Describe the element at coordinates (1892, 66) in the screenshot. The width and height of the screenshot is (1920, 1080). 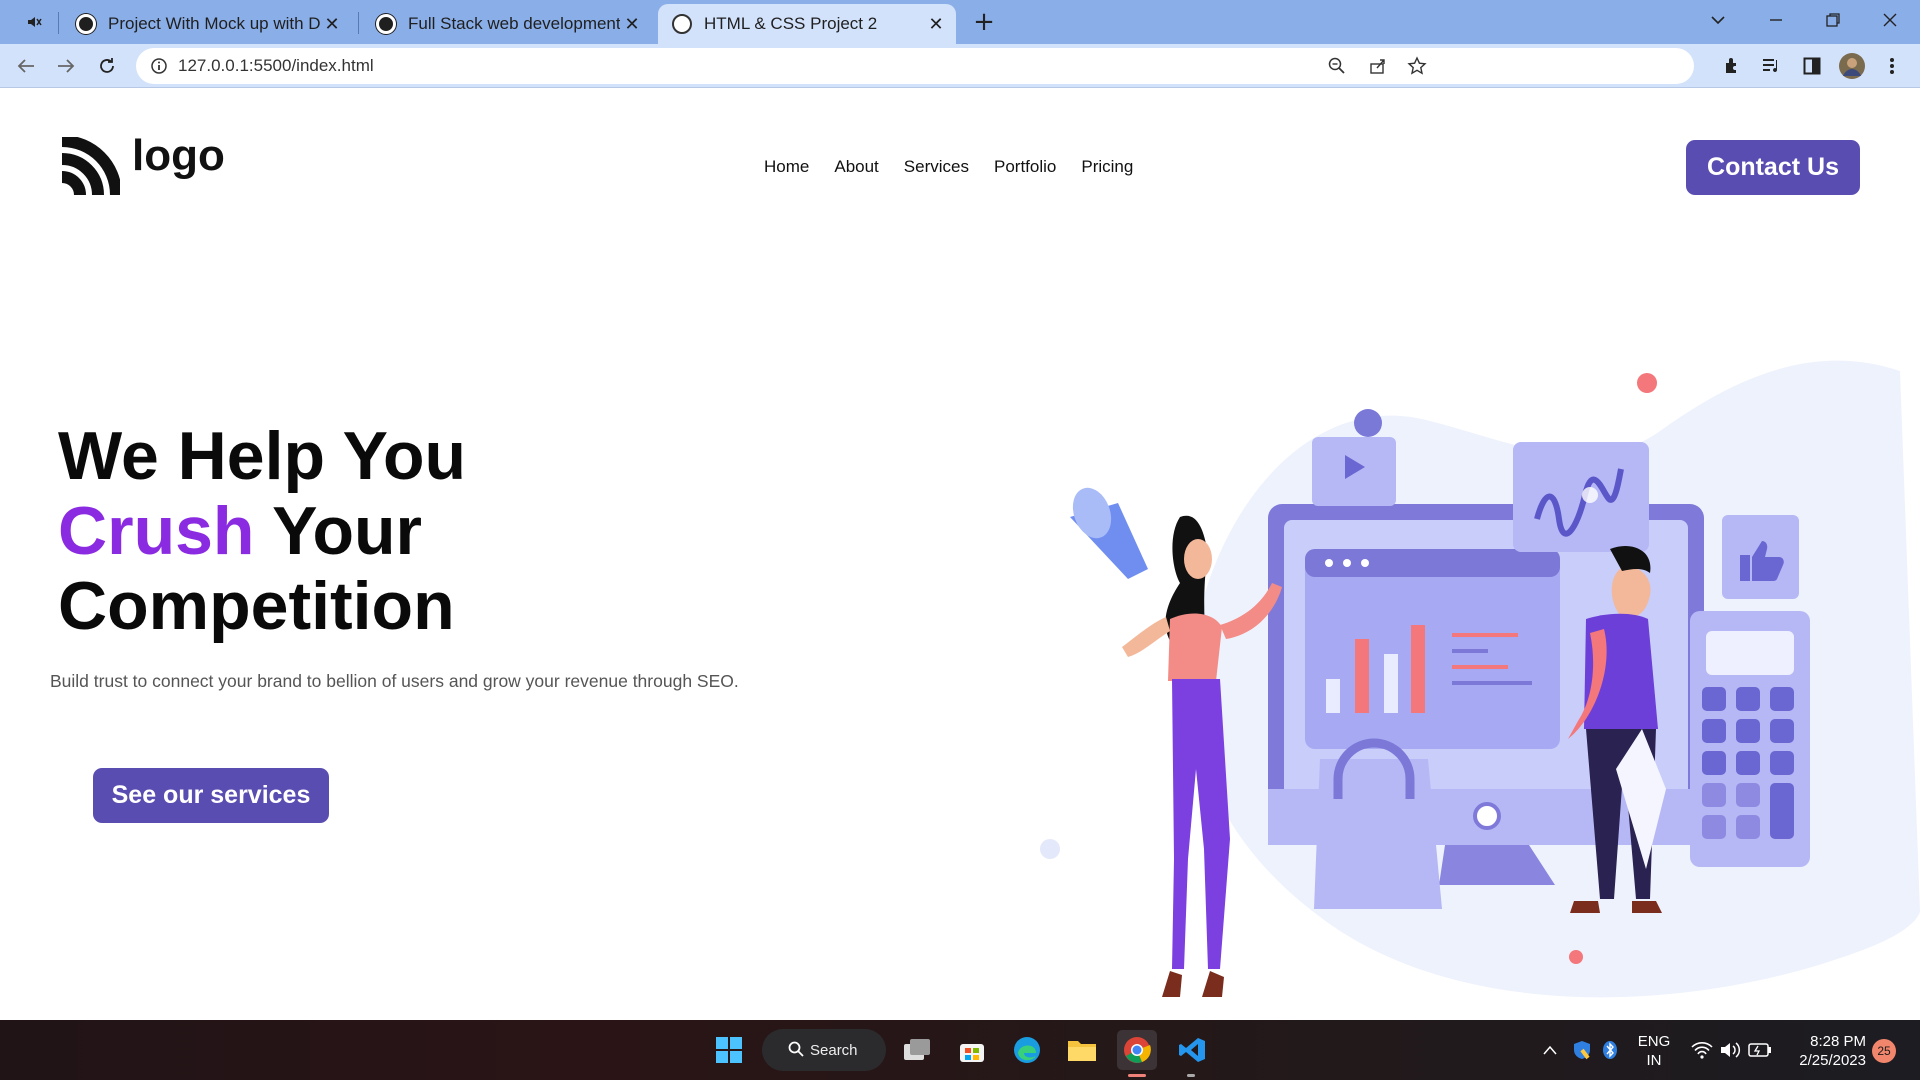
I see `menu-kebab-icon` at that location.